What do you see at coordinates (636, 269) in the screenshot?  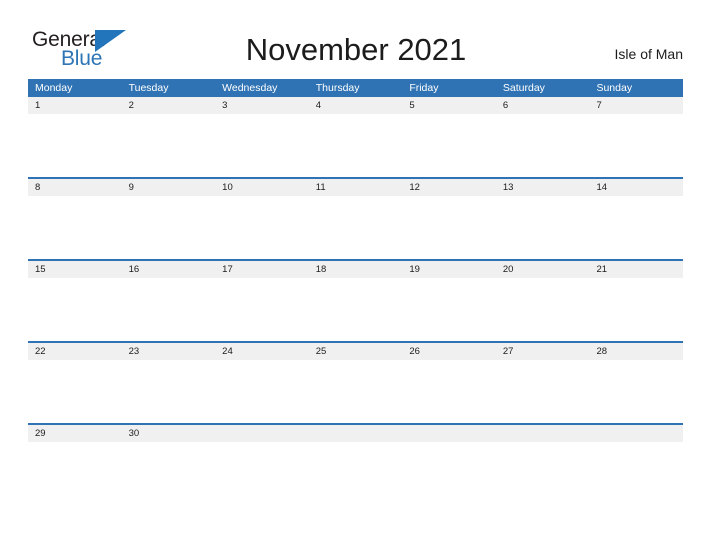 I see `day-cell: 21` at bounding box center [636, 269].